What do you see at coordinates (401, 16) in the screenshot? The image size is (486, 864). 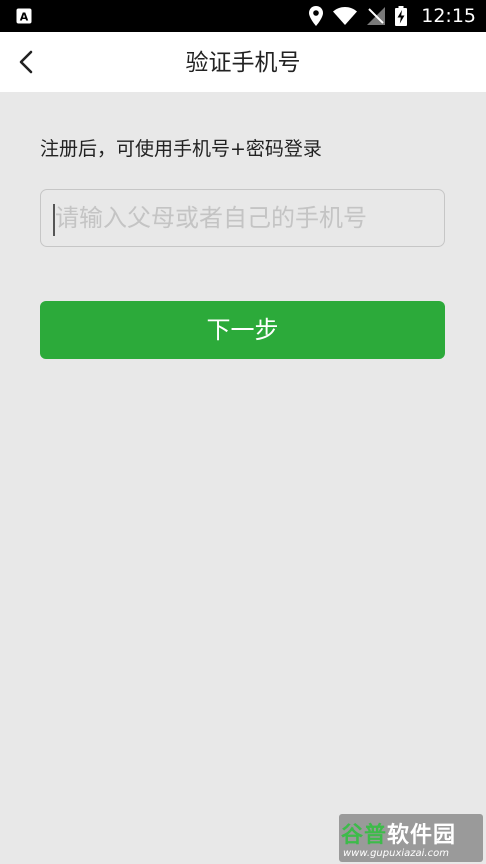 I see `battery-charging-icon` at bounding box center [401, 16].